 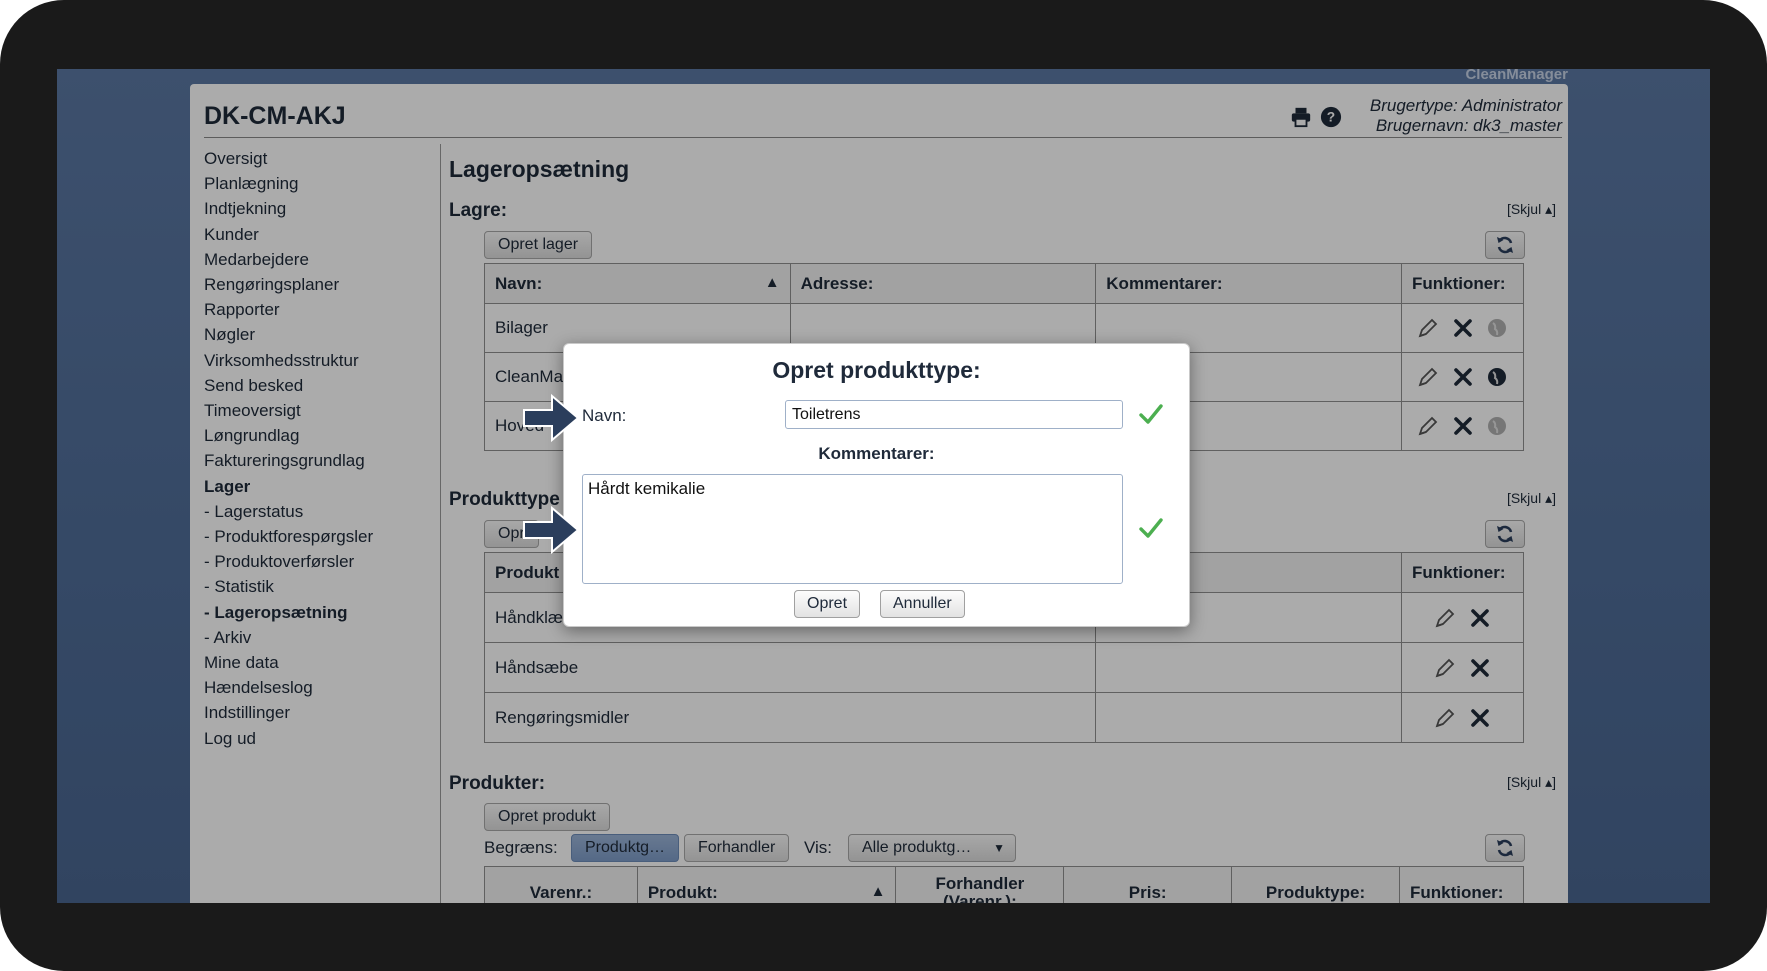 I want to click on comments-label: Kommentarer:, so click(x=876, y=453).